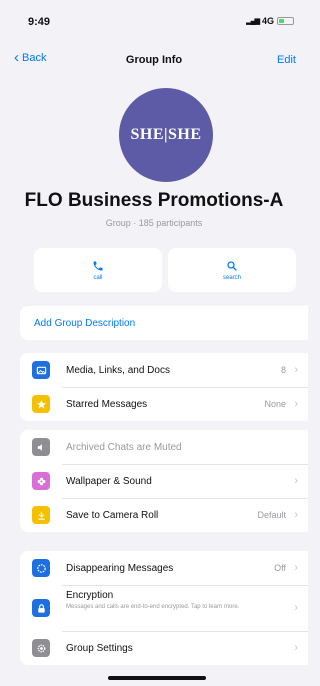  Describe the element at coordinates (275, 404) in the screenshot. I see `row-value: None` at that location.